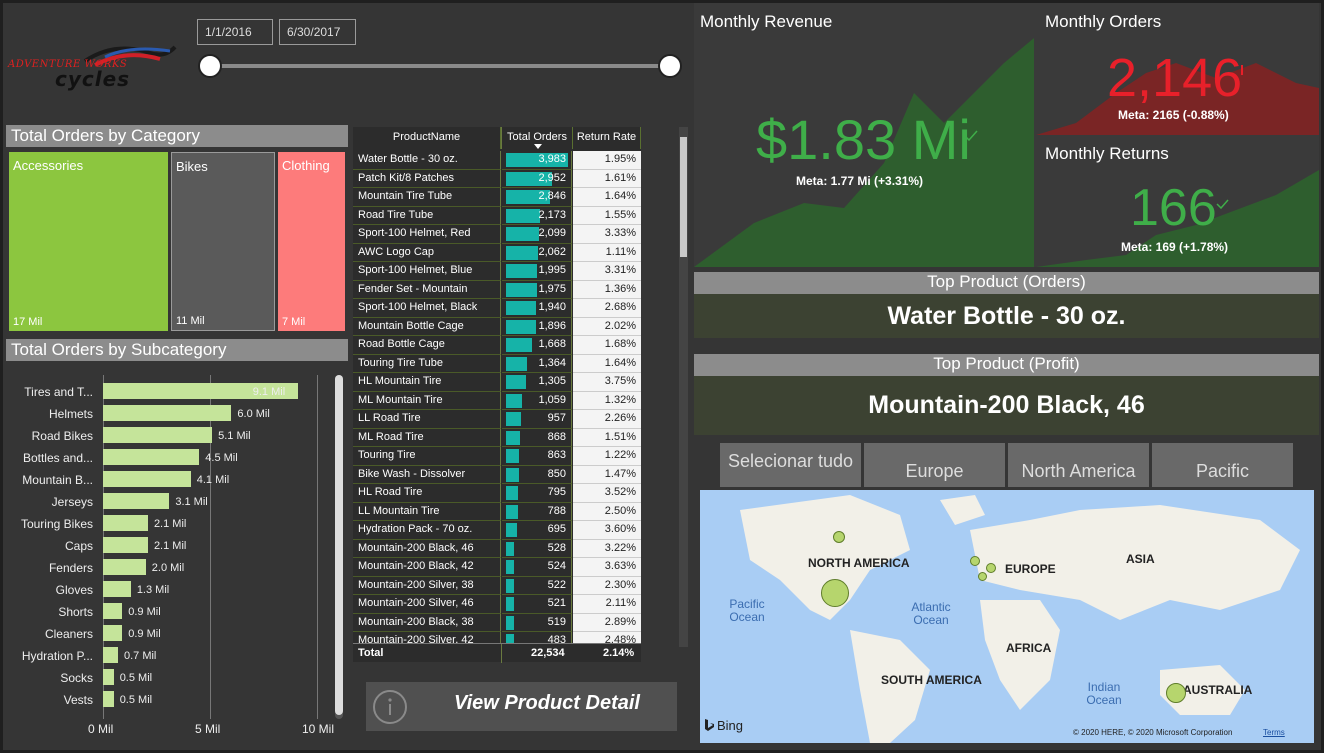 The image size is (1324, 753). I want to click on start-date-input: 1/1/2016, so click(235, 32).